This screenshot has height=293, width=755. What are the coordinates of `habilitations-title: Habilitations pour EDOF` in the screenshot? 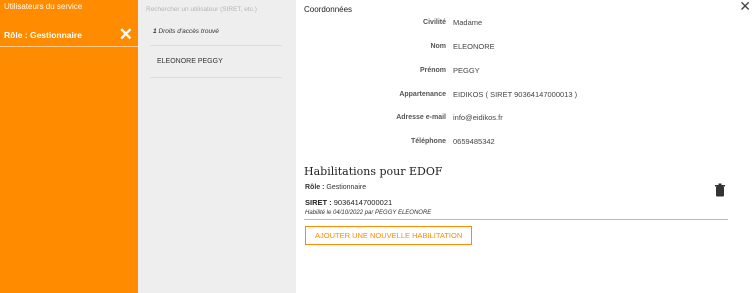 It's located at (373, 171).